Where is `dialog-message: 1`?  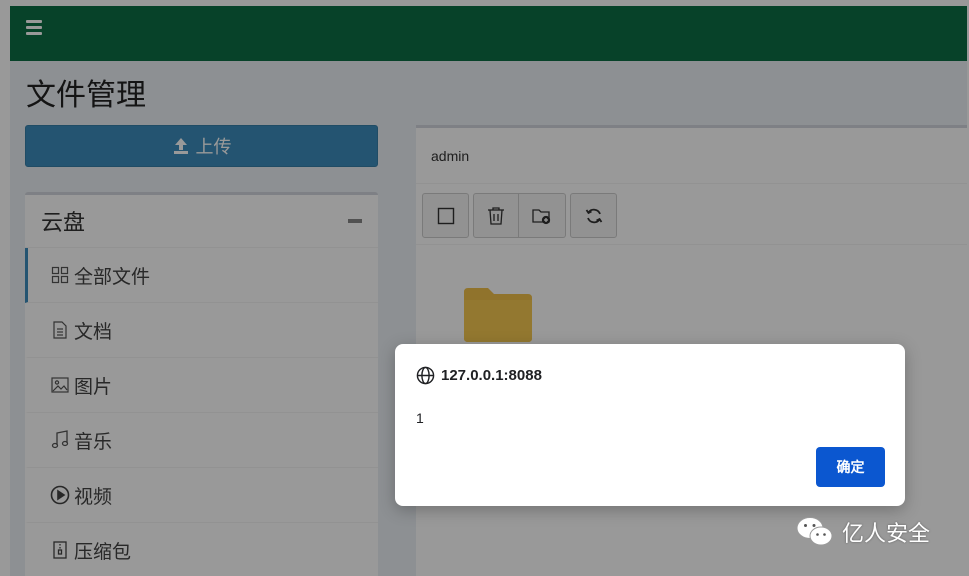 dialog-message: 1 is located at coordinates (420, 418).